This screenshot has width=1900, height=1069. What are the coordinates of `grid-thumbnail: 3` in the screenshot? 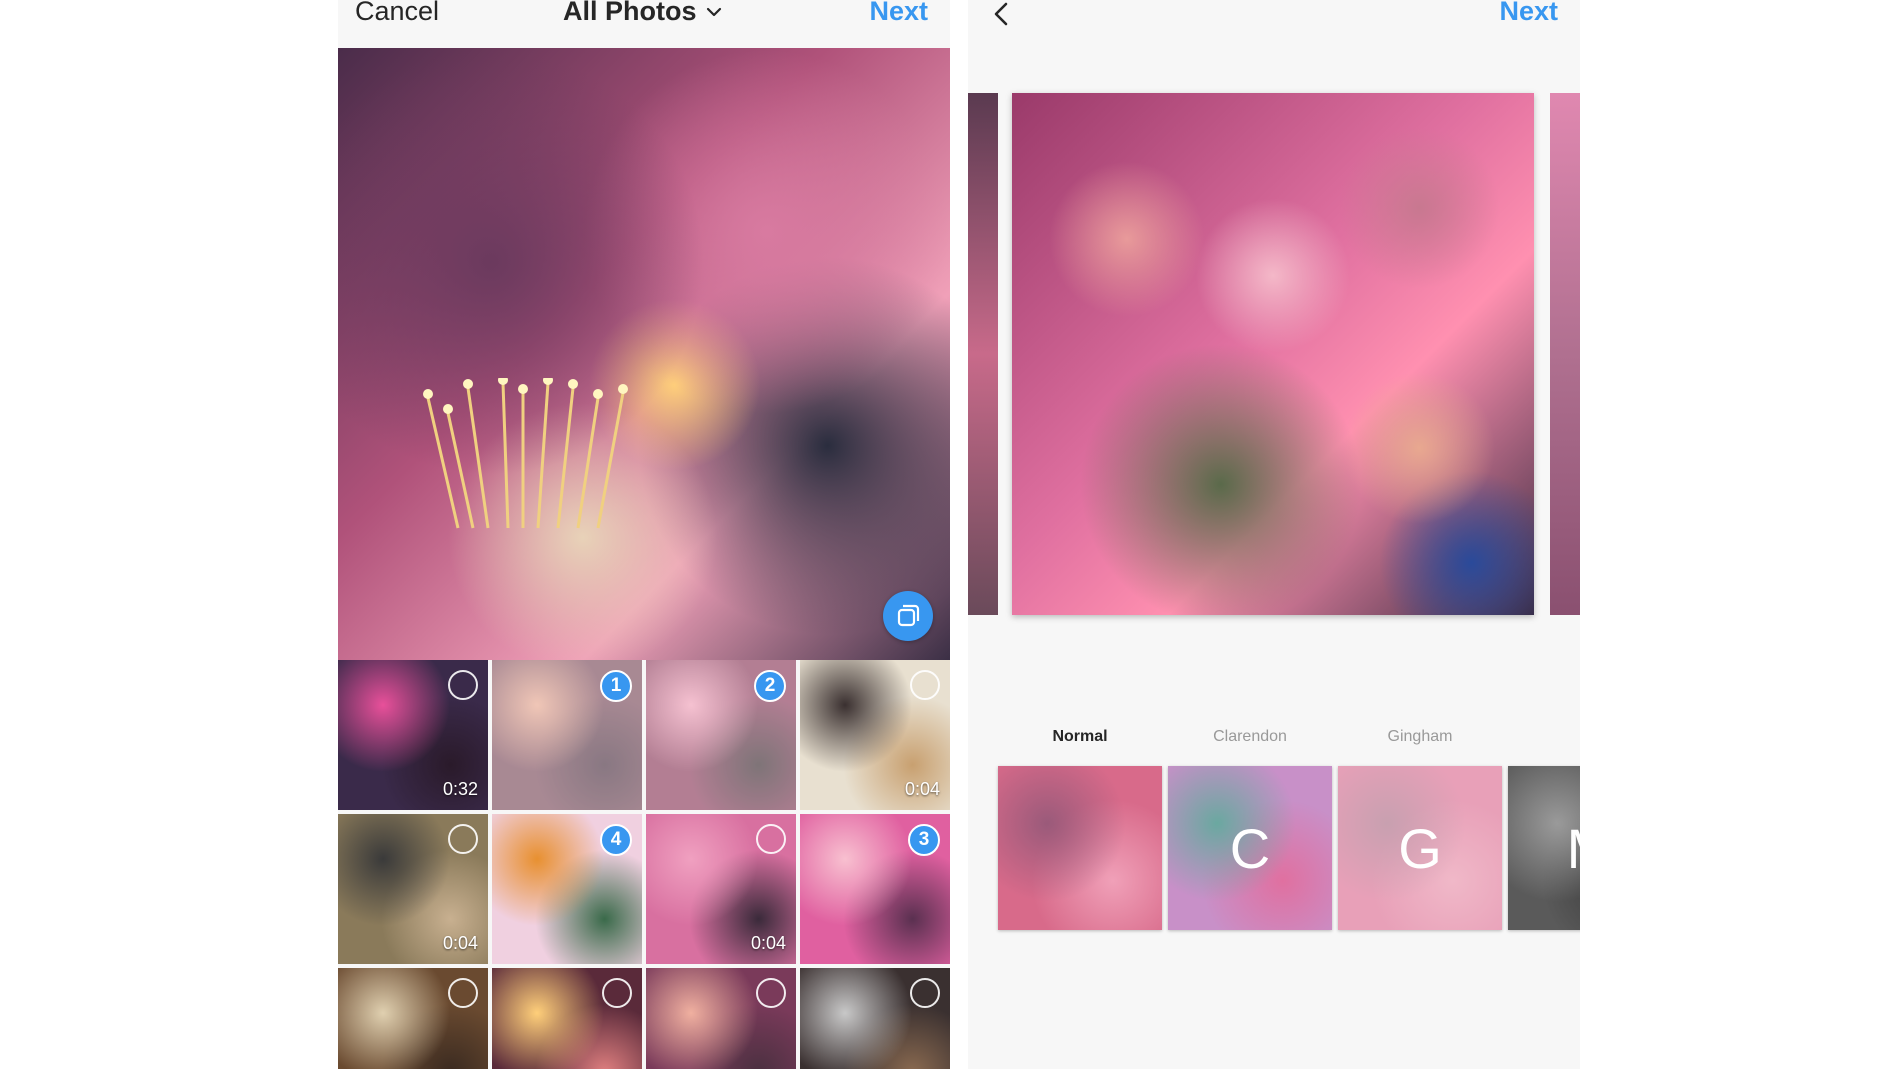 It's located at (875, 889).